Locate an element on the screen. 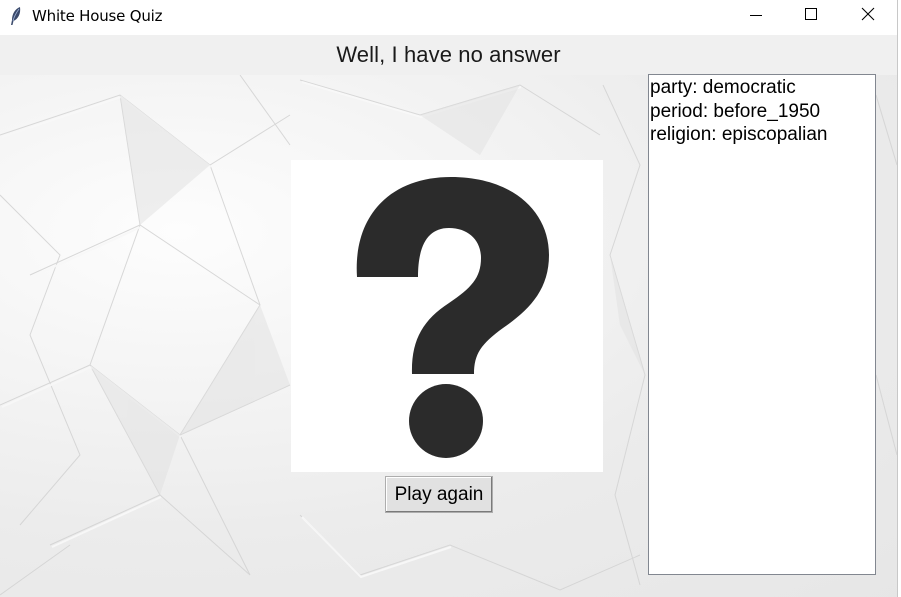 This screenshot has width=901, height=597. close-icon is located at coordinates (868, 14).